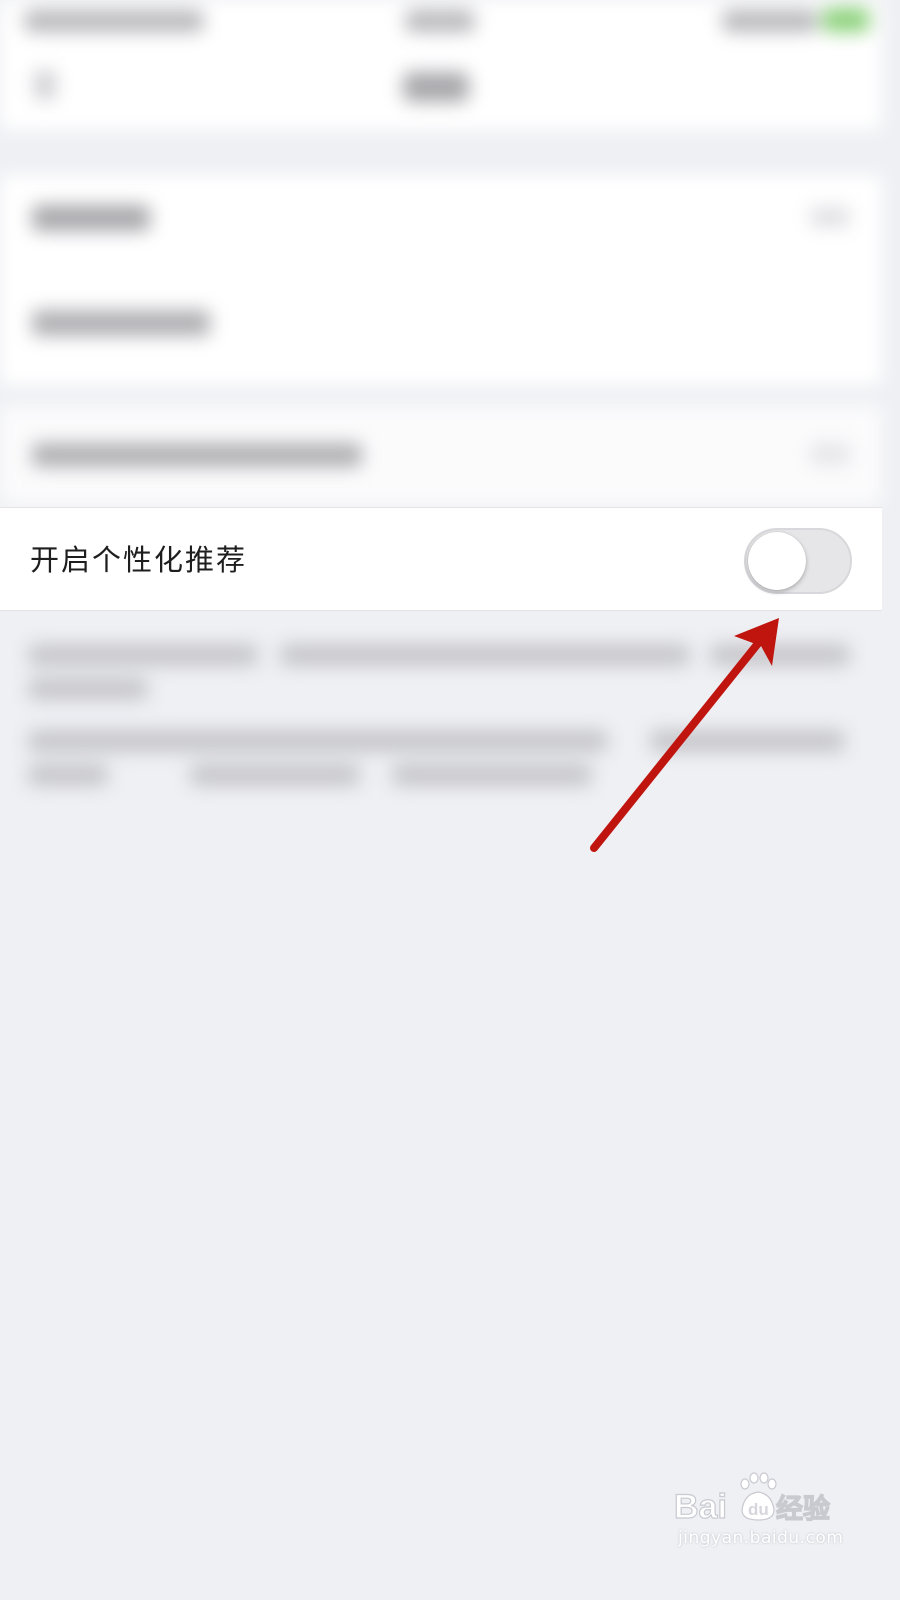  I want to click on baidu-paw-logo: Bai 经验 du, so click(752, 1499).